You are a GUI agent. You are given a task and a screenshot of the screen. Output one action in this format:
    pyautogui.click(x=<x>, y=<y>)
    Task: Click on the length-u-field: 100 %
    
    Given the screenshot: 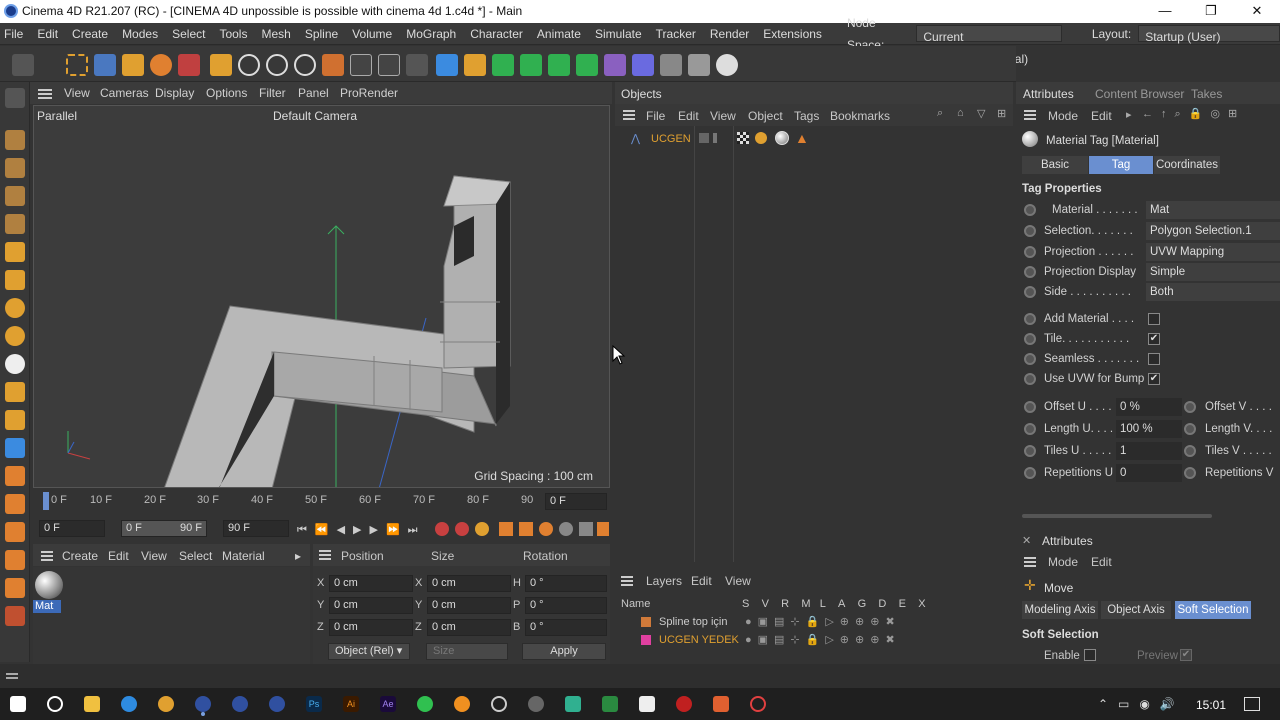 What is the action you would take?
    pyautogui.click(x=1149, y=429)
    